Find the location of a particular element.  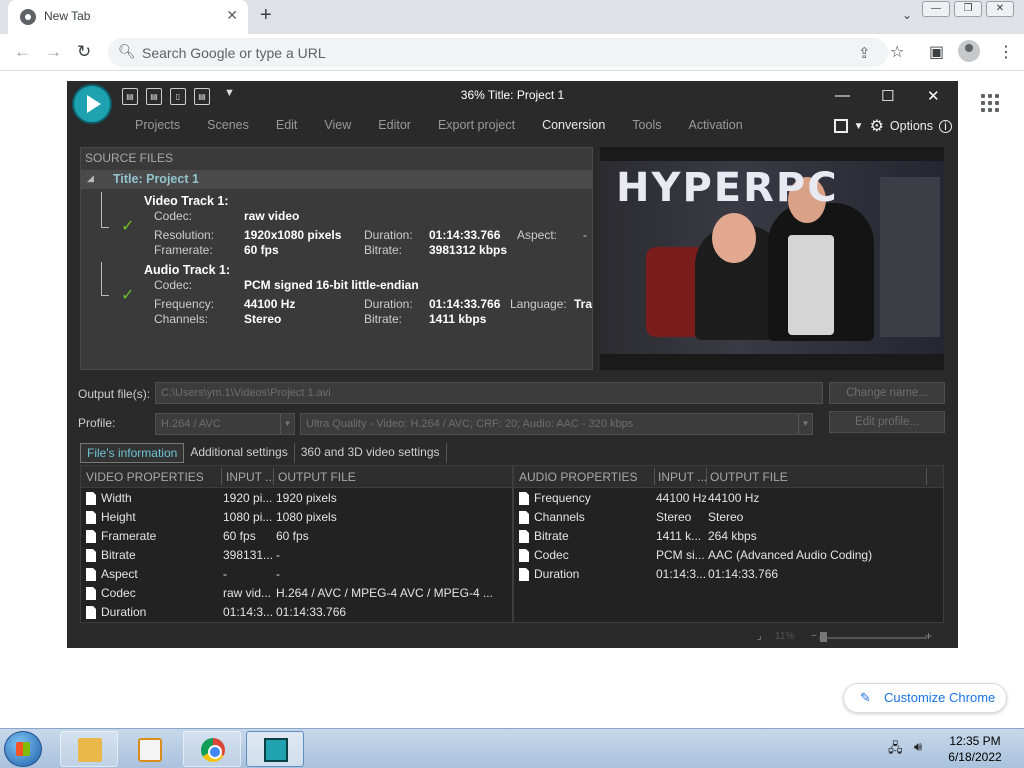

search-icon: 🔍︎ is located at coordinates (127, 51).